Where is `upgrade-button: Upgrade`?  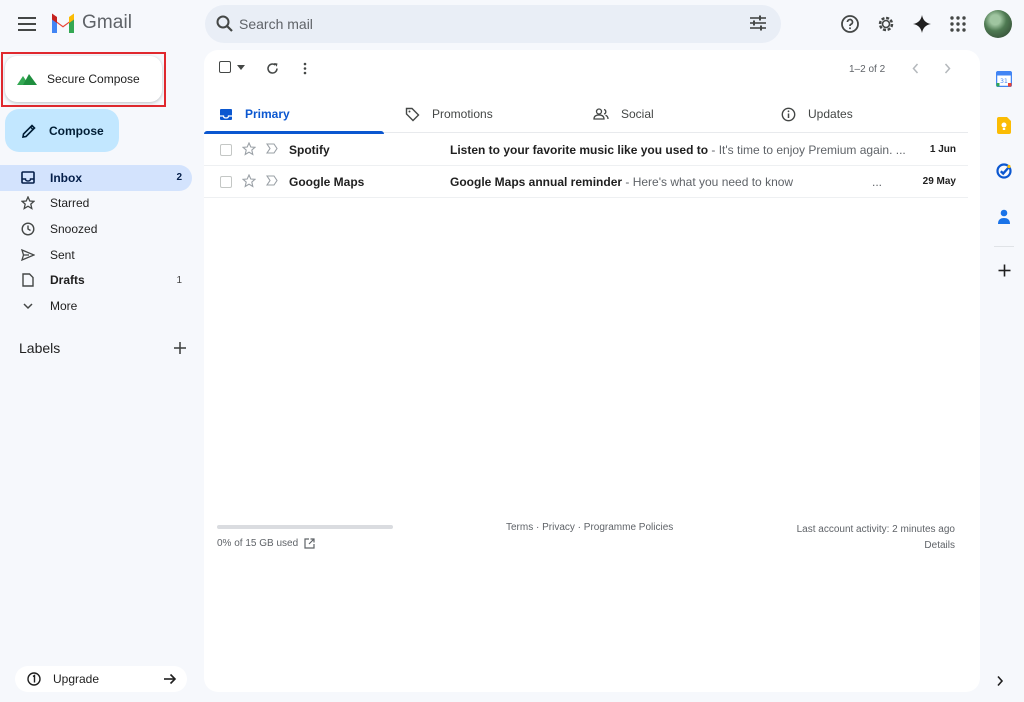
upgrade-button: Upgrade is located at coordinates (101, 679).